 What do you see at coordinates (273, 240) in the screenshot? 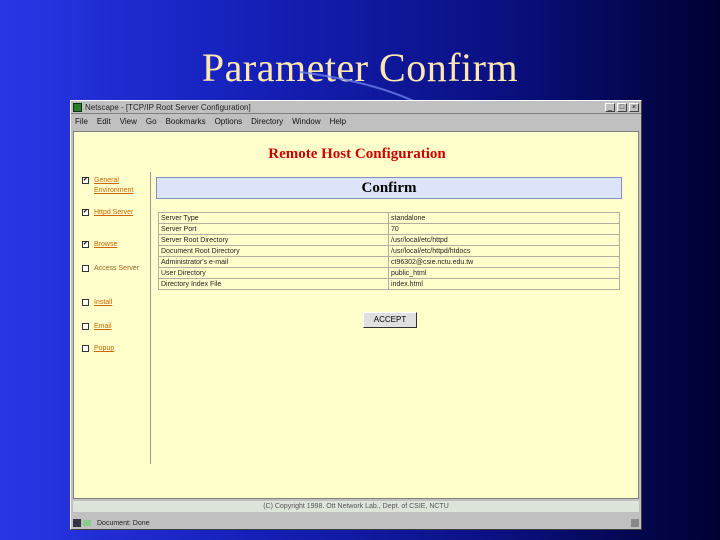
I see `param-key: Server Root Directory` at bounding box center [273, 240].